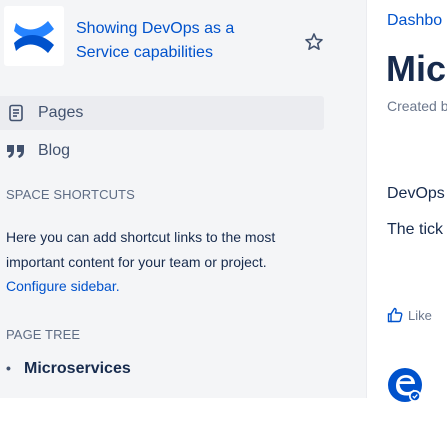  What do you see at coordinates (77, 368) in the screenshot?
I see `page-tree-item-label: Microservices` at bounding box center [77, 368].